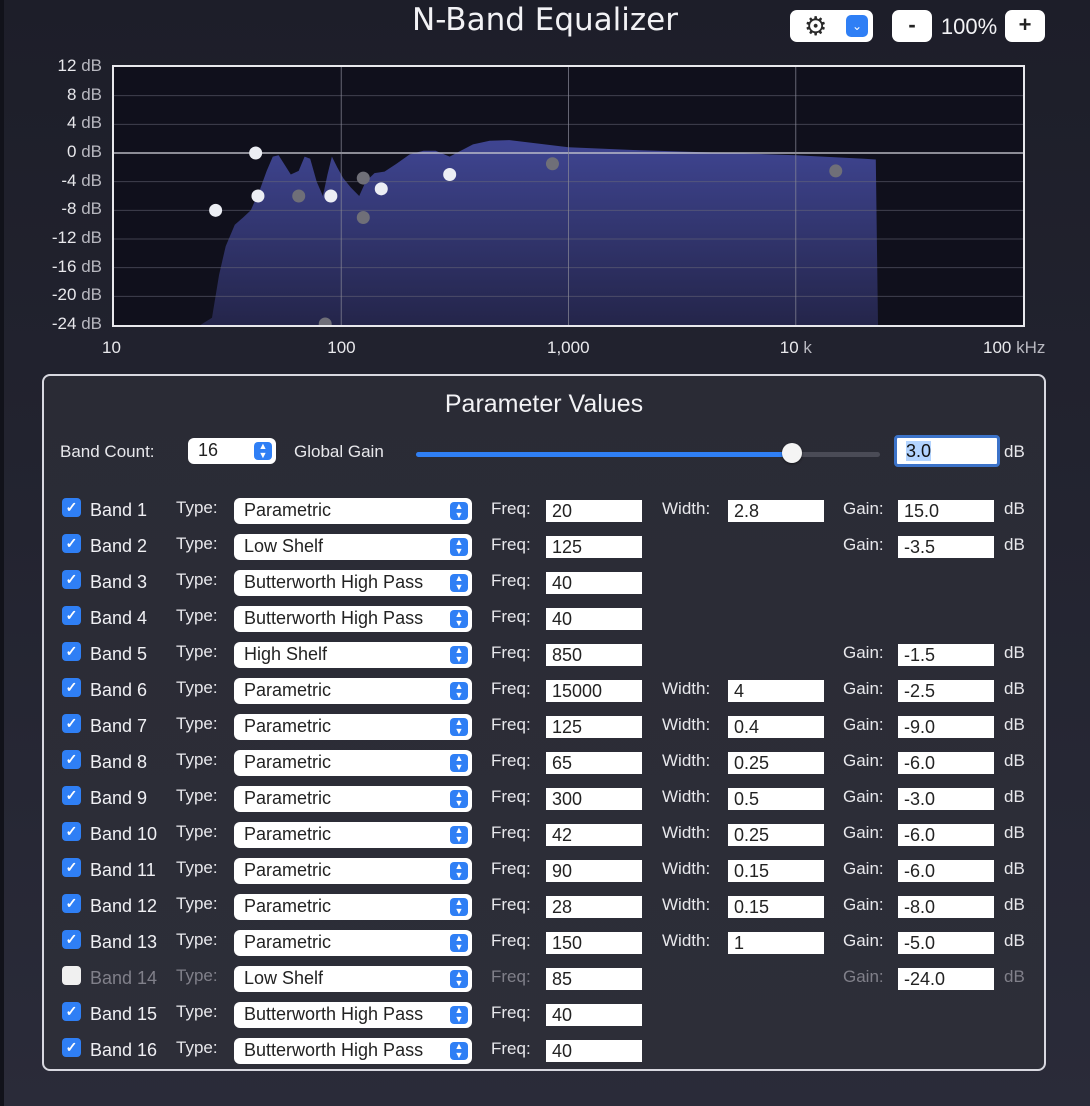  Describe the element at coordinates (776, 943) in the screenshot. I see `width-input: 1` at that location.